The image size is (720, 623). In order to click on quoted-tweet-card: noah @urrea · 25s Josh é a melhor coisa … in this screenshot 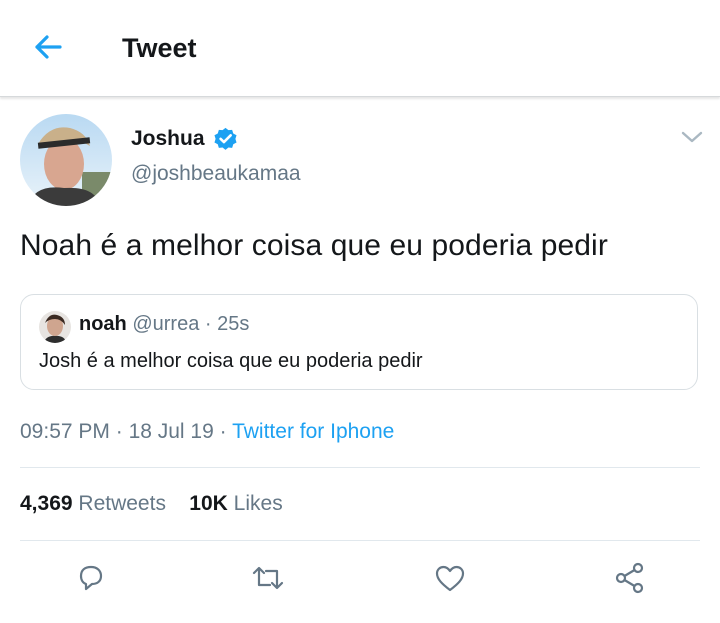, I will do `click(359, 342)`.